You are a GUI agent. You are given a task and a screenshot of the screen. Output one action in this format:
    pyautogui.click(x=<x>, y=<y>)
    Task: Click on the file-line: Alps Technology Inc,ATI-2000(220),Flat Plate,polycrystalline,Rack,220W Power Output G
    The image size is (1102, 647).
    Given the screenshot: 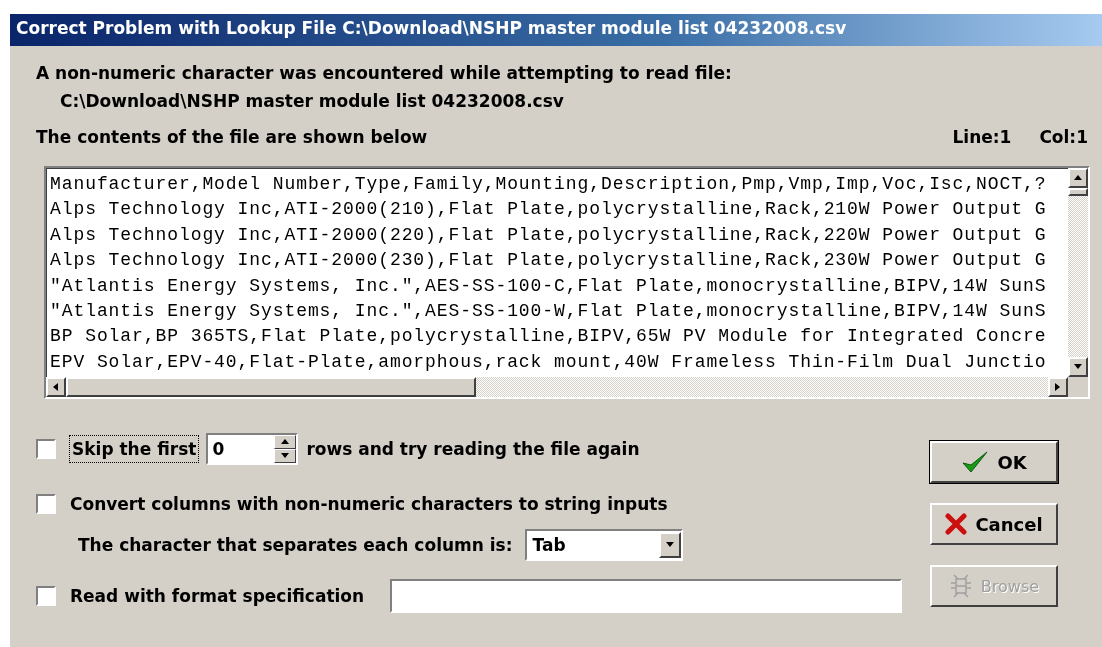 What is the action you would take?
    pyautogui.click(x=549, y=235)
    